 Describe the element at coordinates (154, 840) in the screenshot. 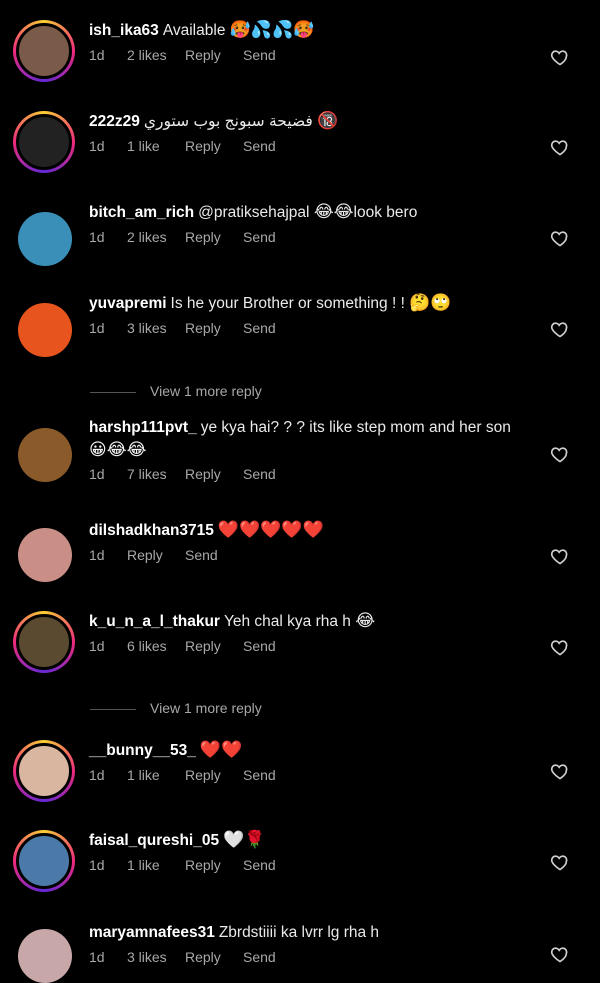

I see `comment-username: faisal_qureshi_05` at that location.